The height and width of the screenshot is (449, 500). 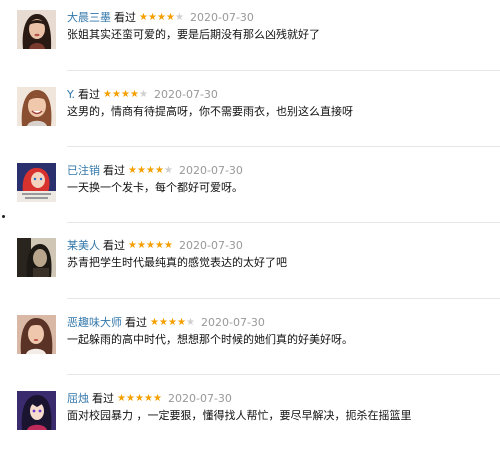 I want to click on username-link: Y., so click(x=71, y=95).